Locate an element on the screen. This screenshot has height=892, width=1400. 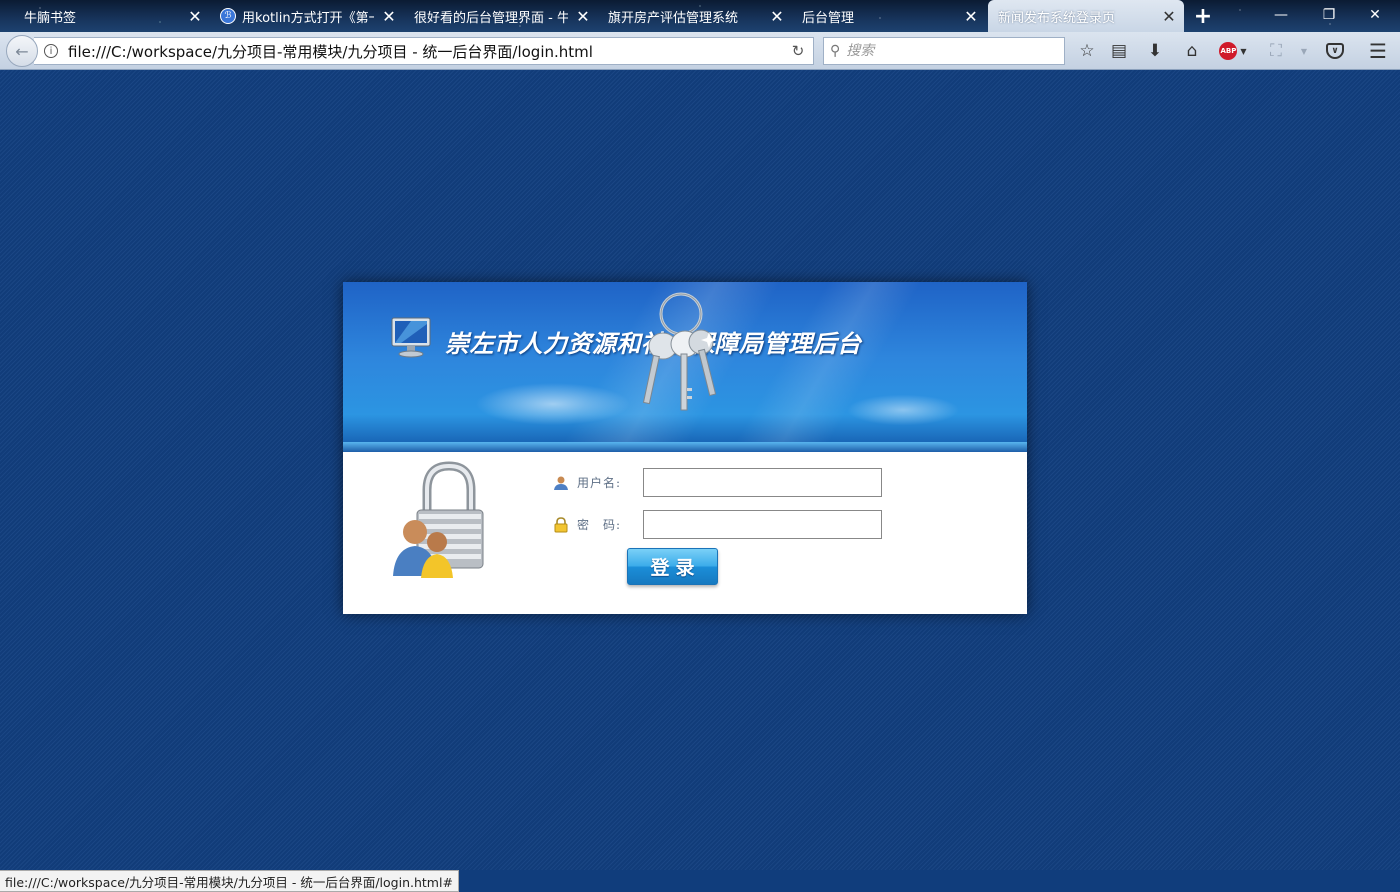
download-icon: ⬇ is located at coordinates (1155, 51).